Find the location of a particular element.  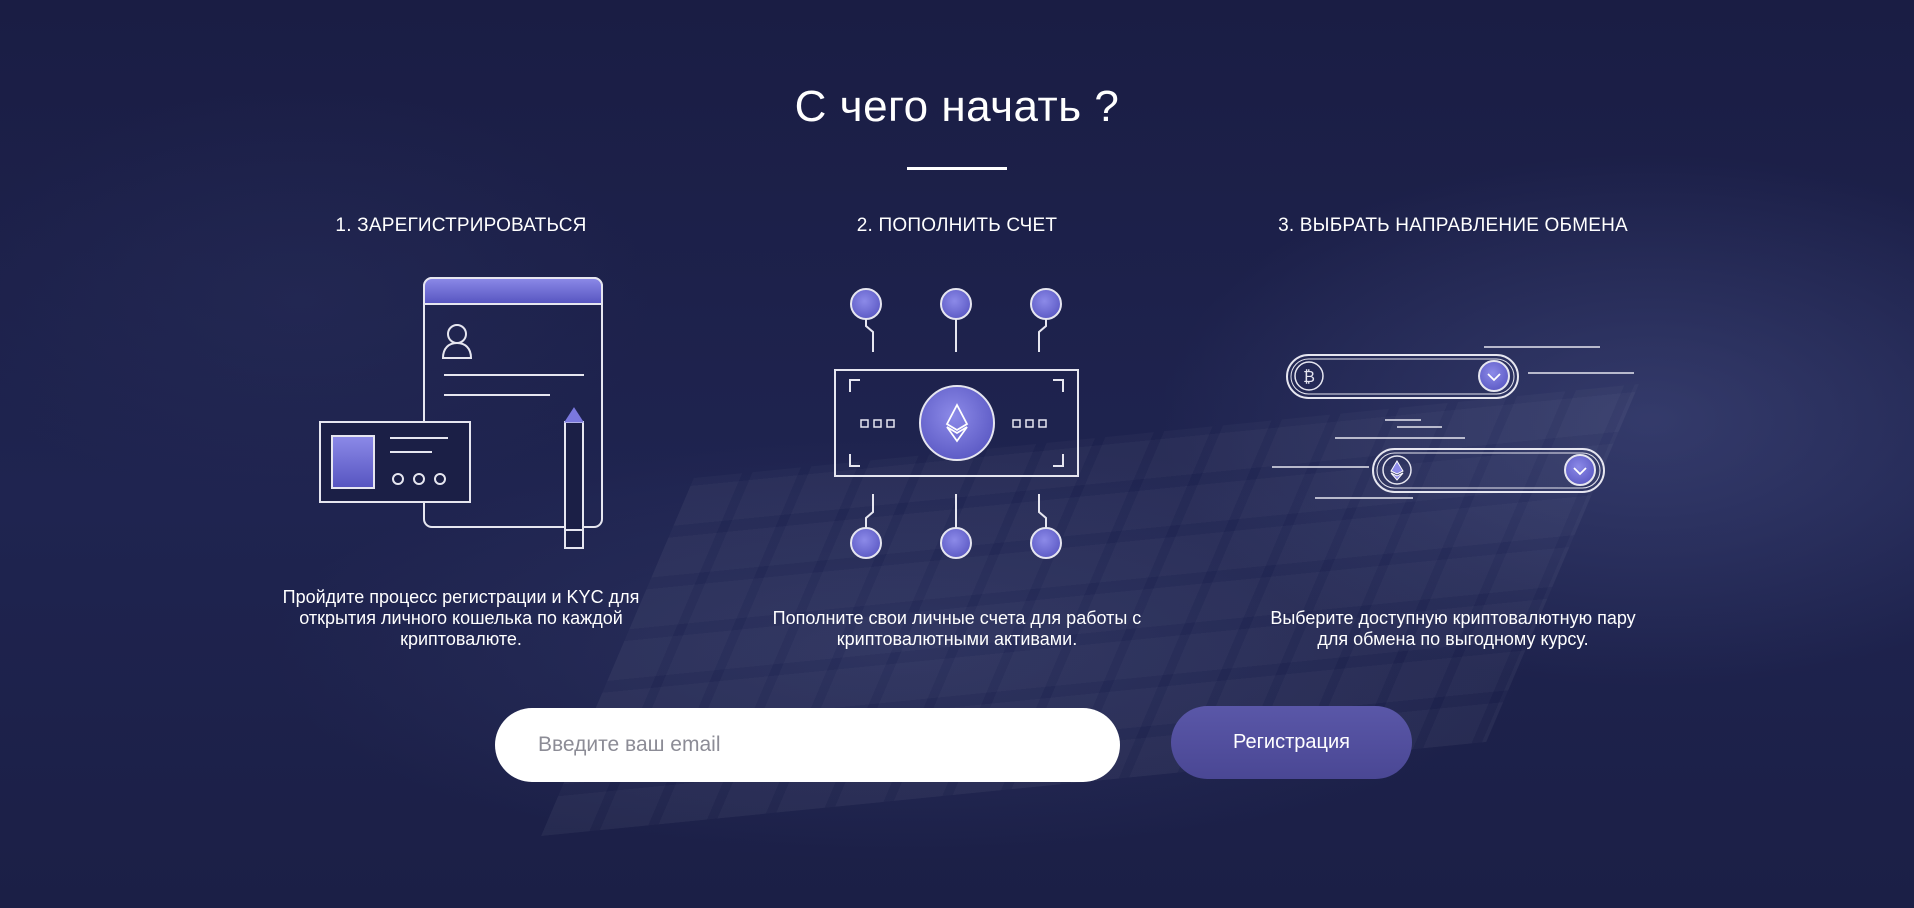

email-input is located at coordinates (807, 745).